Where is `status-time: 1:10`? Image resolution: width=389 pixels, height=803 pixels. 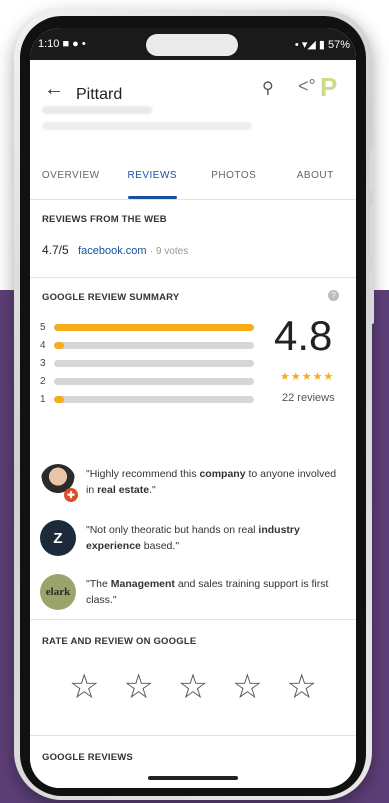 status-time: 1:10 is located at coordinates (49, 44).